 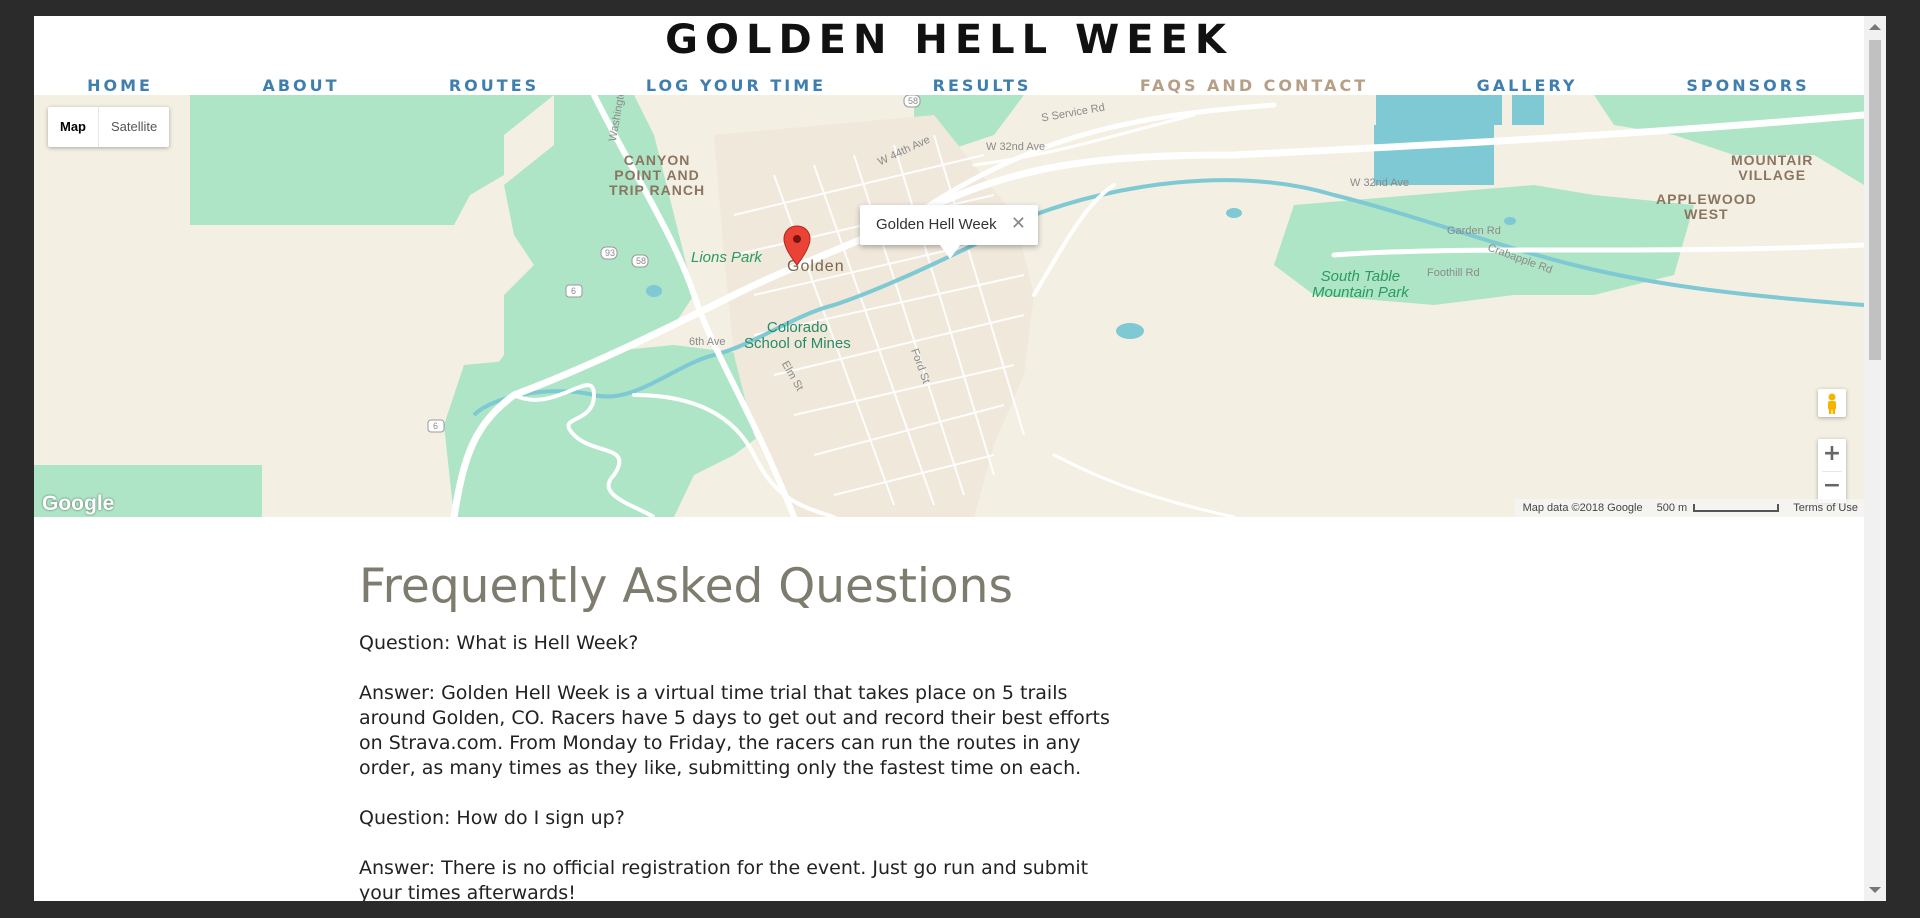 What do you see at coordinates (1527, 85) in the screenshot?
I see `nav-item-gallery: GALLERY` at bounding box center [1527, 85].